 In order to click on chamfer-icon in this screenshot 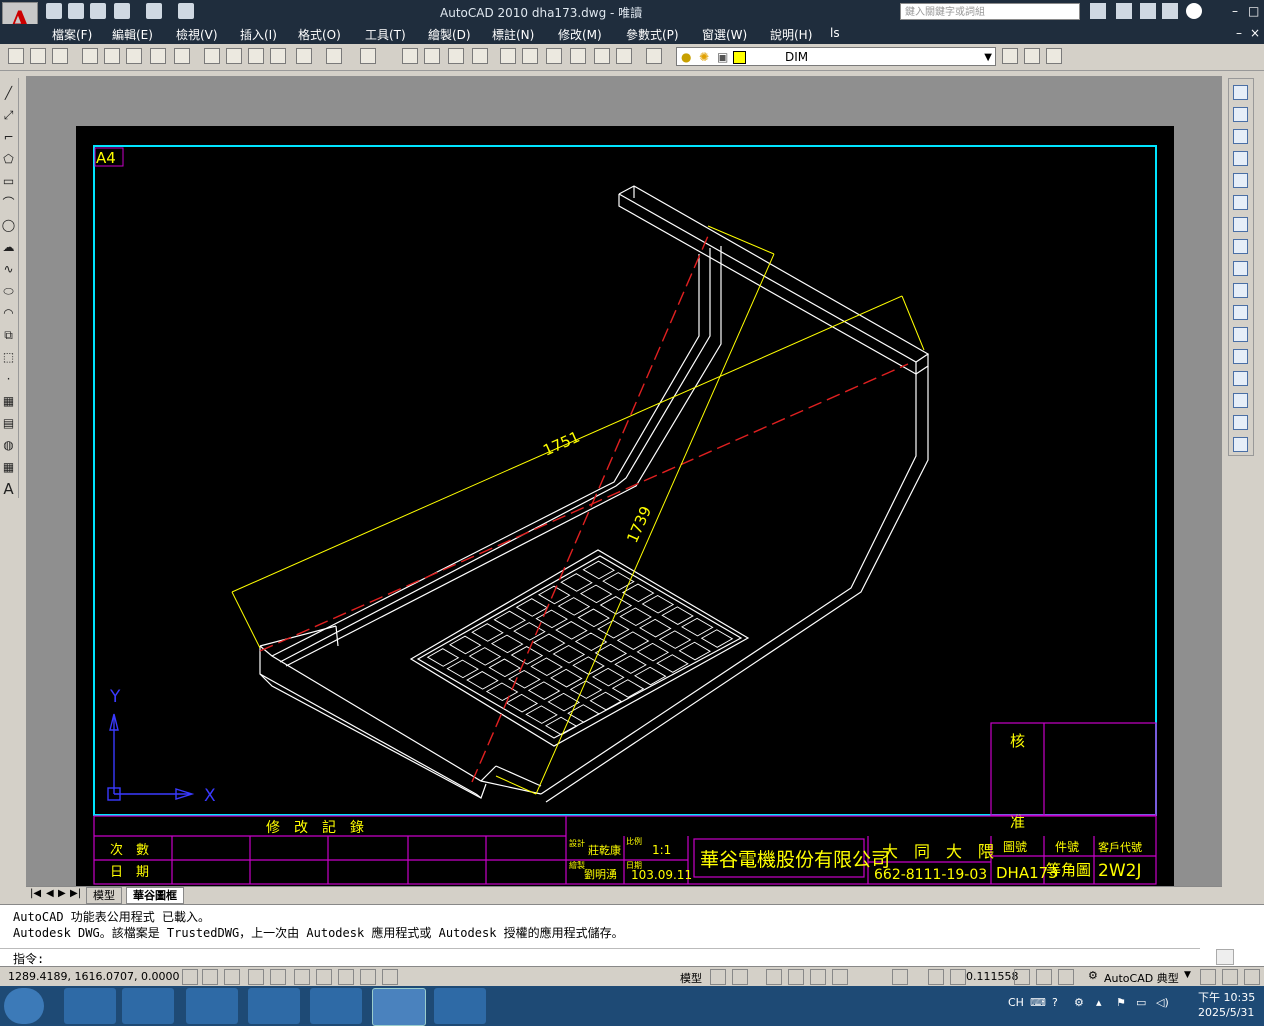, I will do `click(1240, 400)`.